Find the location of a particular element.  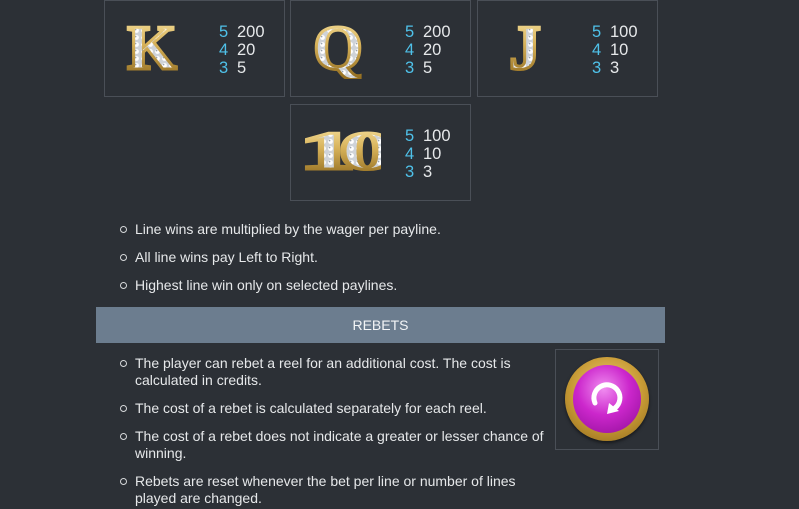

diamond-letter-k-icon: K is located at coordinates (152, 46).